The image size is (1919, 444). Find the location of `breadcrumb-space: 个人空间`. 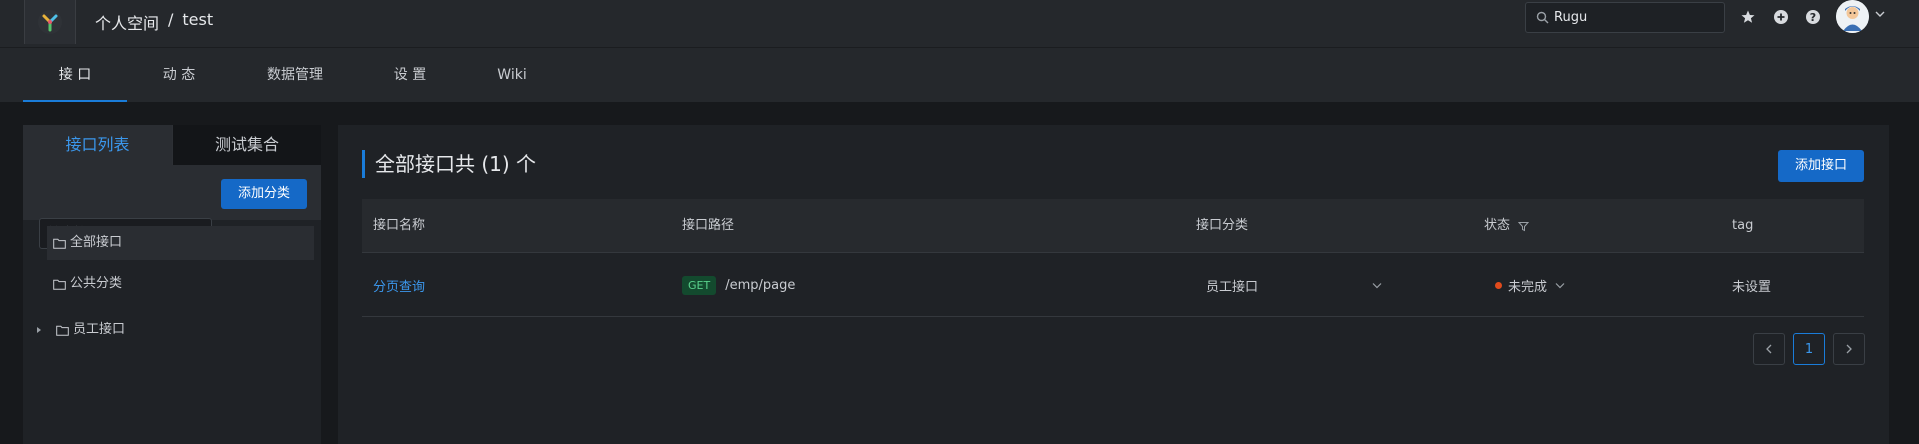

breadcrumb-space: 个人空间 is located at coordinates (127, 22).